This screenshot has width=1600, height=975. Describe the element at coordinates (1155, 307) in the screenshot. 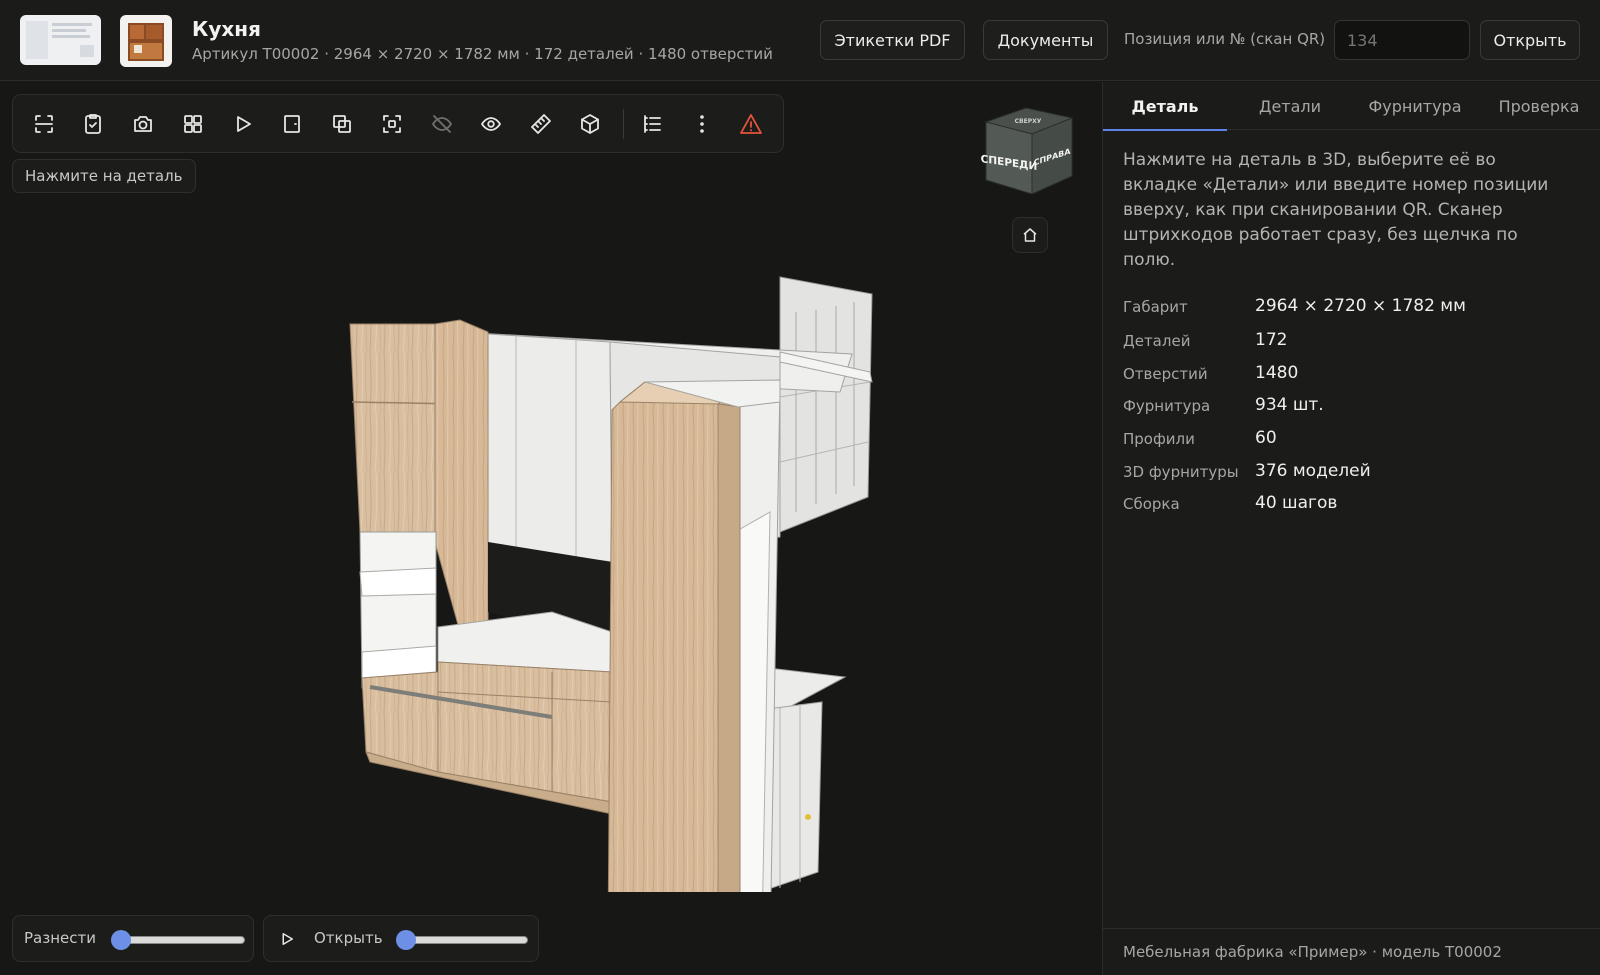

I see `prop-label-dimensions: Габарит` at that location.